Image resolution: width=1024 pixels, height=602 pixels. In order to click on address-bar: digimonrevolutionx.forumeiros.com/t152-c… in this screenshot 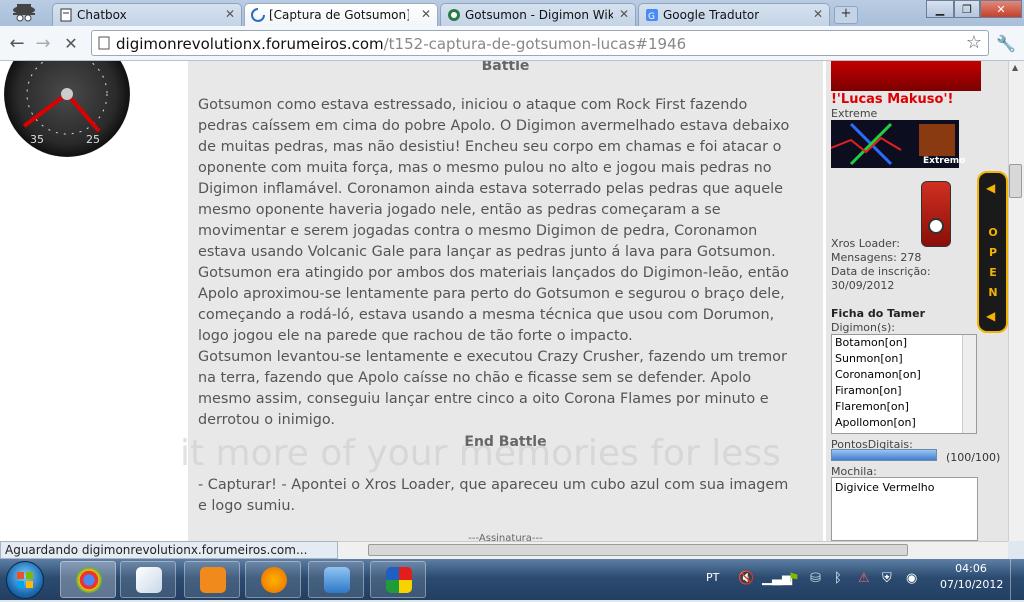, I will do `click(540, 43)`.